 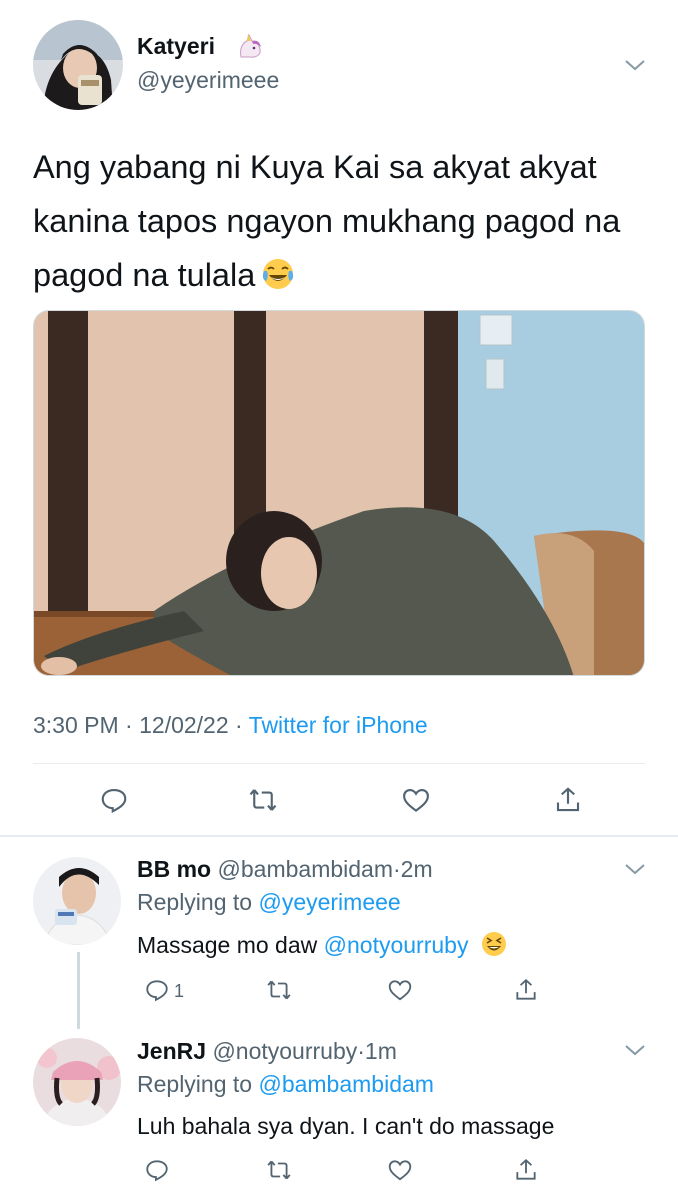 I want to click on like-button, so click(x=416, y=800).